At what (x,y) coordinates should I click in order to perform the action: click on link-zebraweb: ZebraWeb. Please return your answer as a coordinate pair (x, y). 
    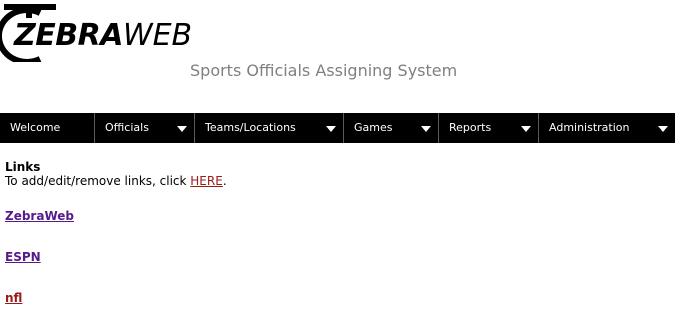
    Looking at the image, I should click on (340, 216).